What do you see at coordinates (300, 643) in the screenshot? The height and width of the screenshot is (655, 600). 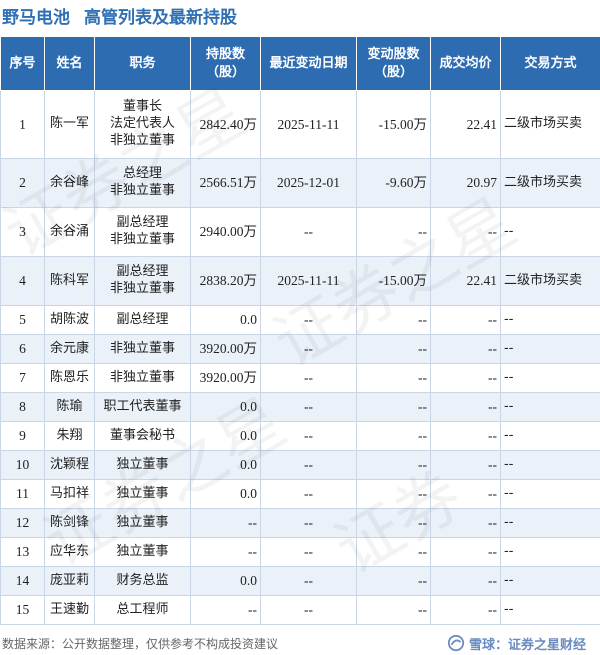 I see `footer: 数据来源：公开数据整理，仅供参考不构成投资建议 雪球：证券之星财经` at bounding box center [300, 643].